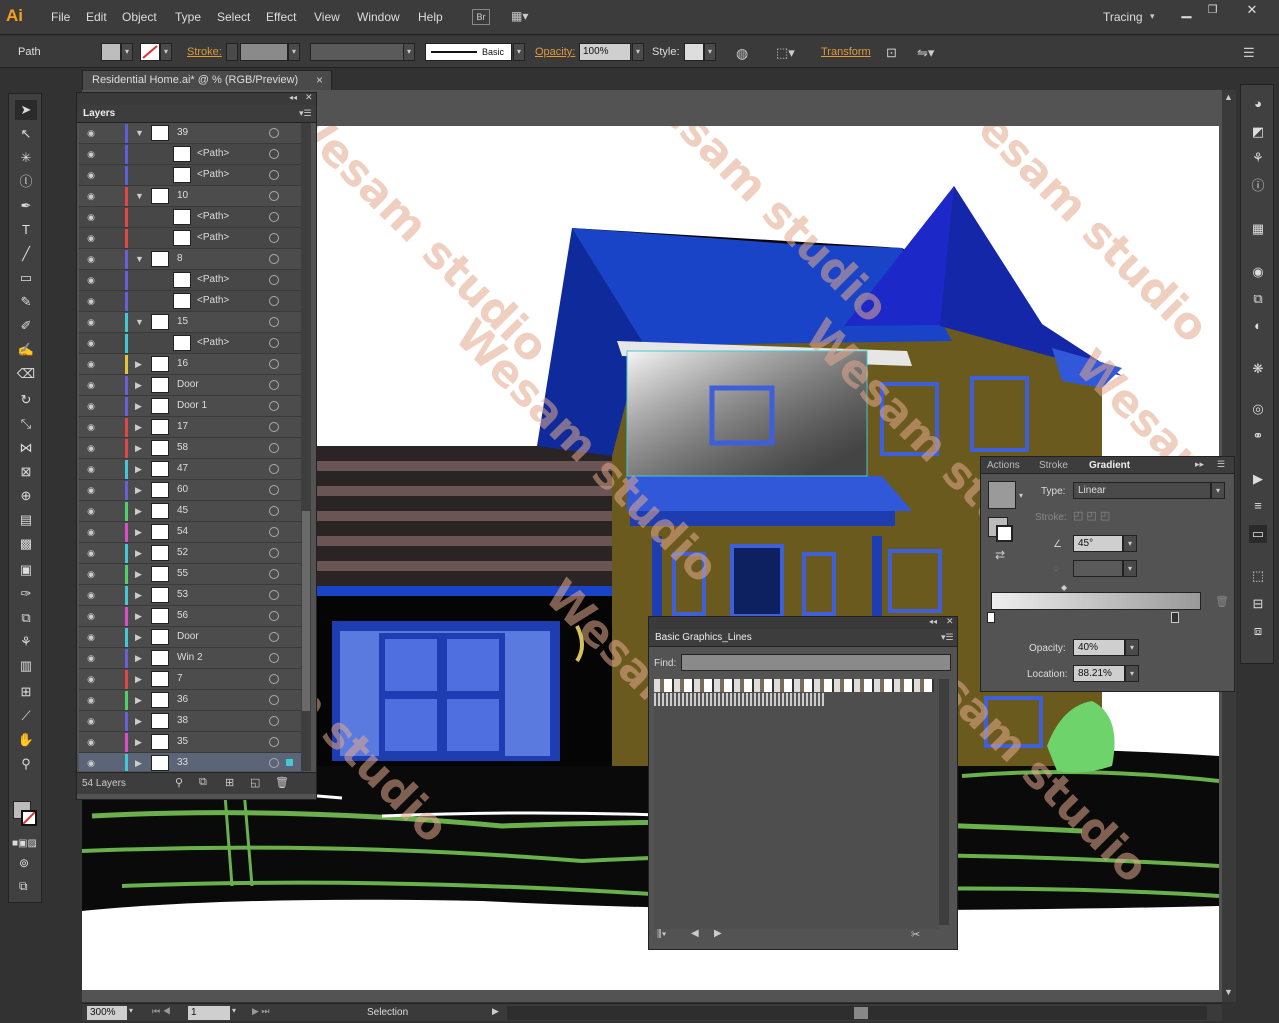  I want to click on menu-select: Select, so click(233, 17).